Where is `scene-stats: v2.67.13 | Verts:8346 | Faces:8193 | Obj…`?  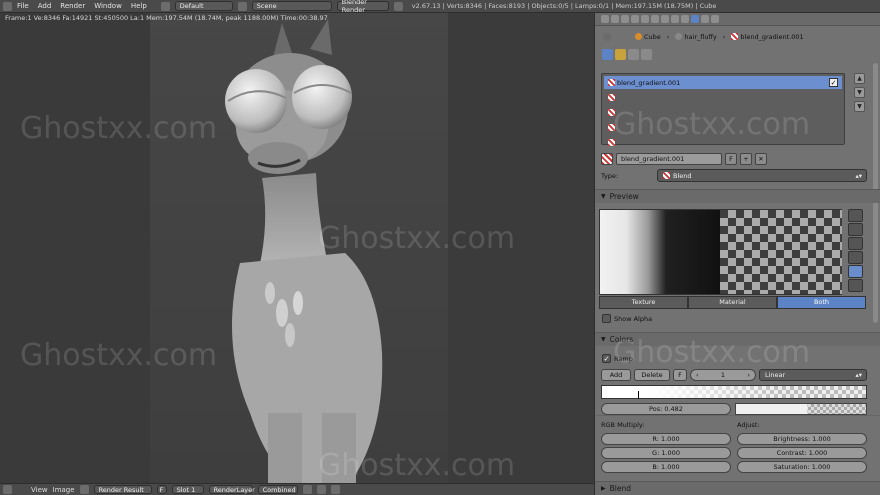 scene-stats: v2.67.13 | Verts:8346 | Faces:8193 | Obj… is located at coordinates (564, 6).